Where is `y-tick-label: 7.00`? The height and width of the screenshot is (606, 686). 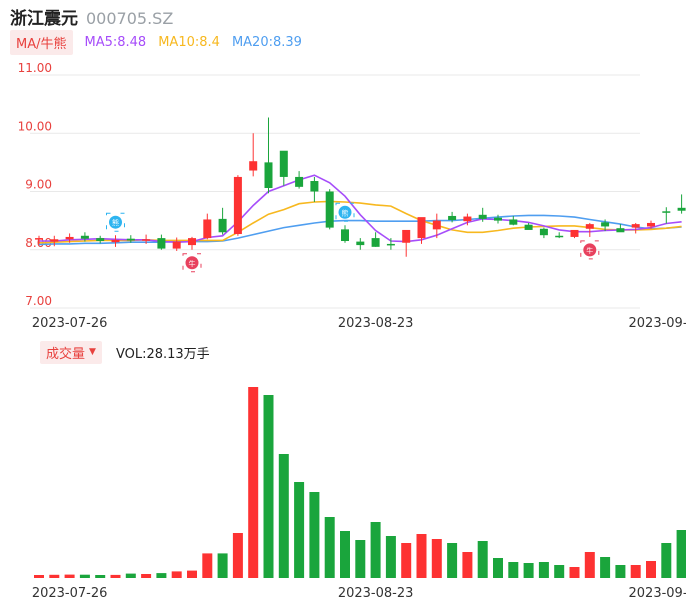
y-tick-label: 7.00 is located at coordinates (38, 301).